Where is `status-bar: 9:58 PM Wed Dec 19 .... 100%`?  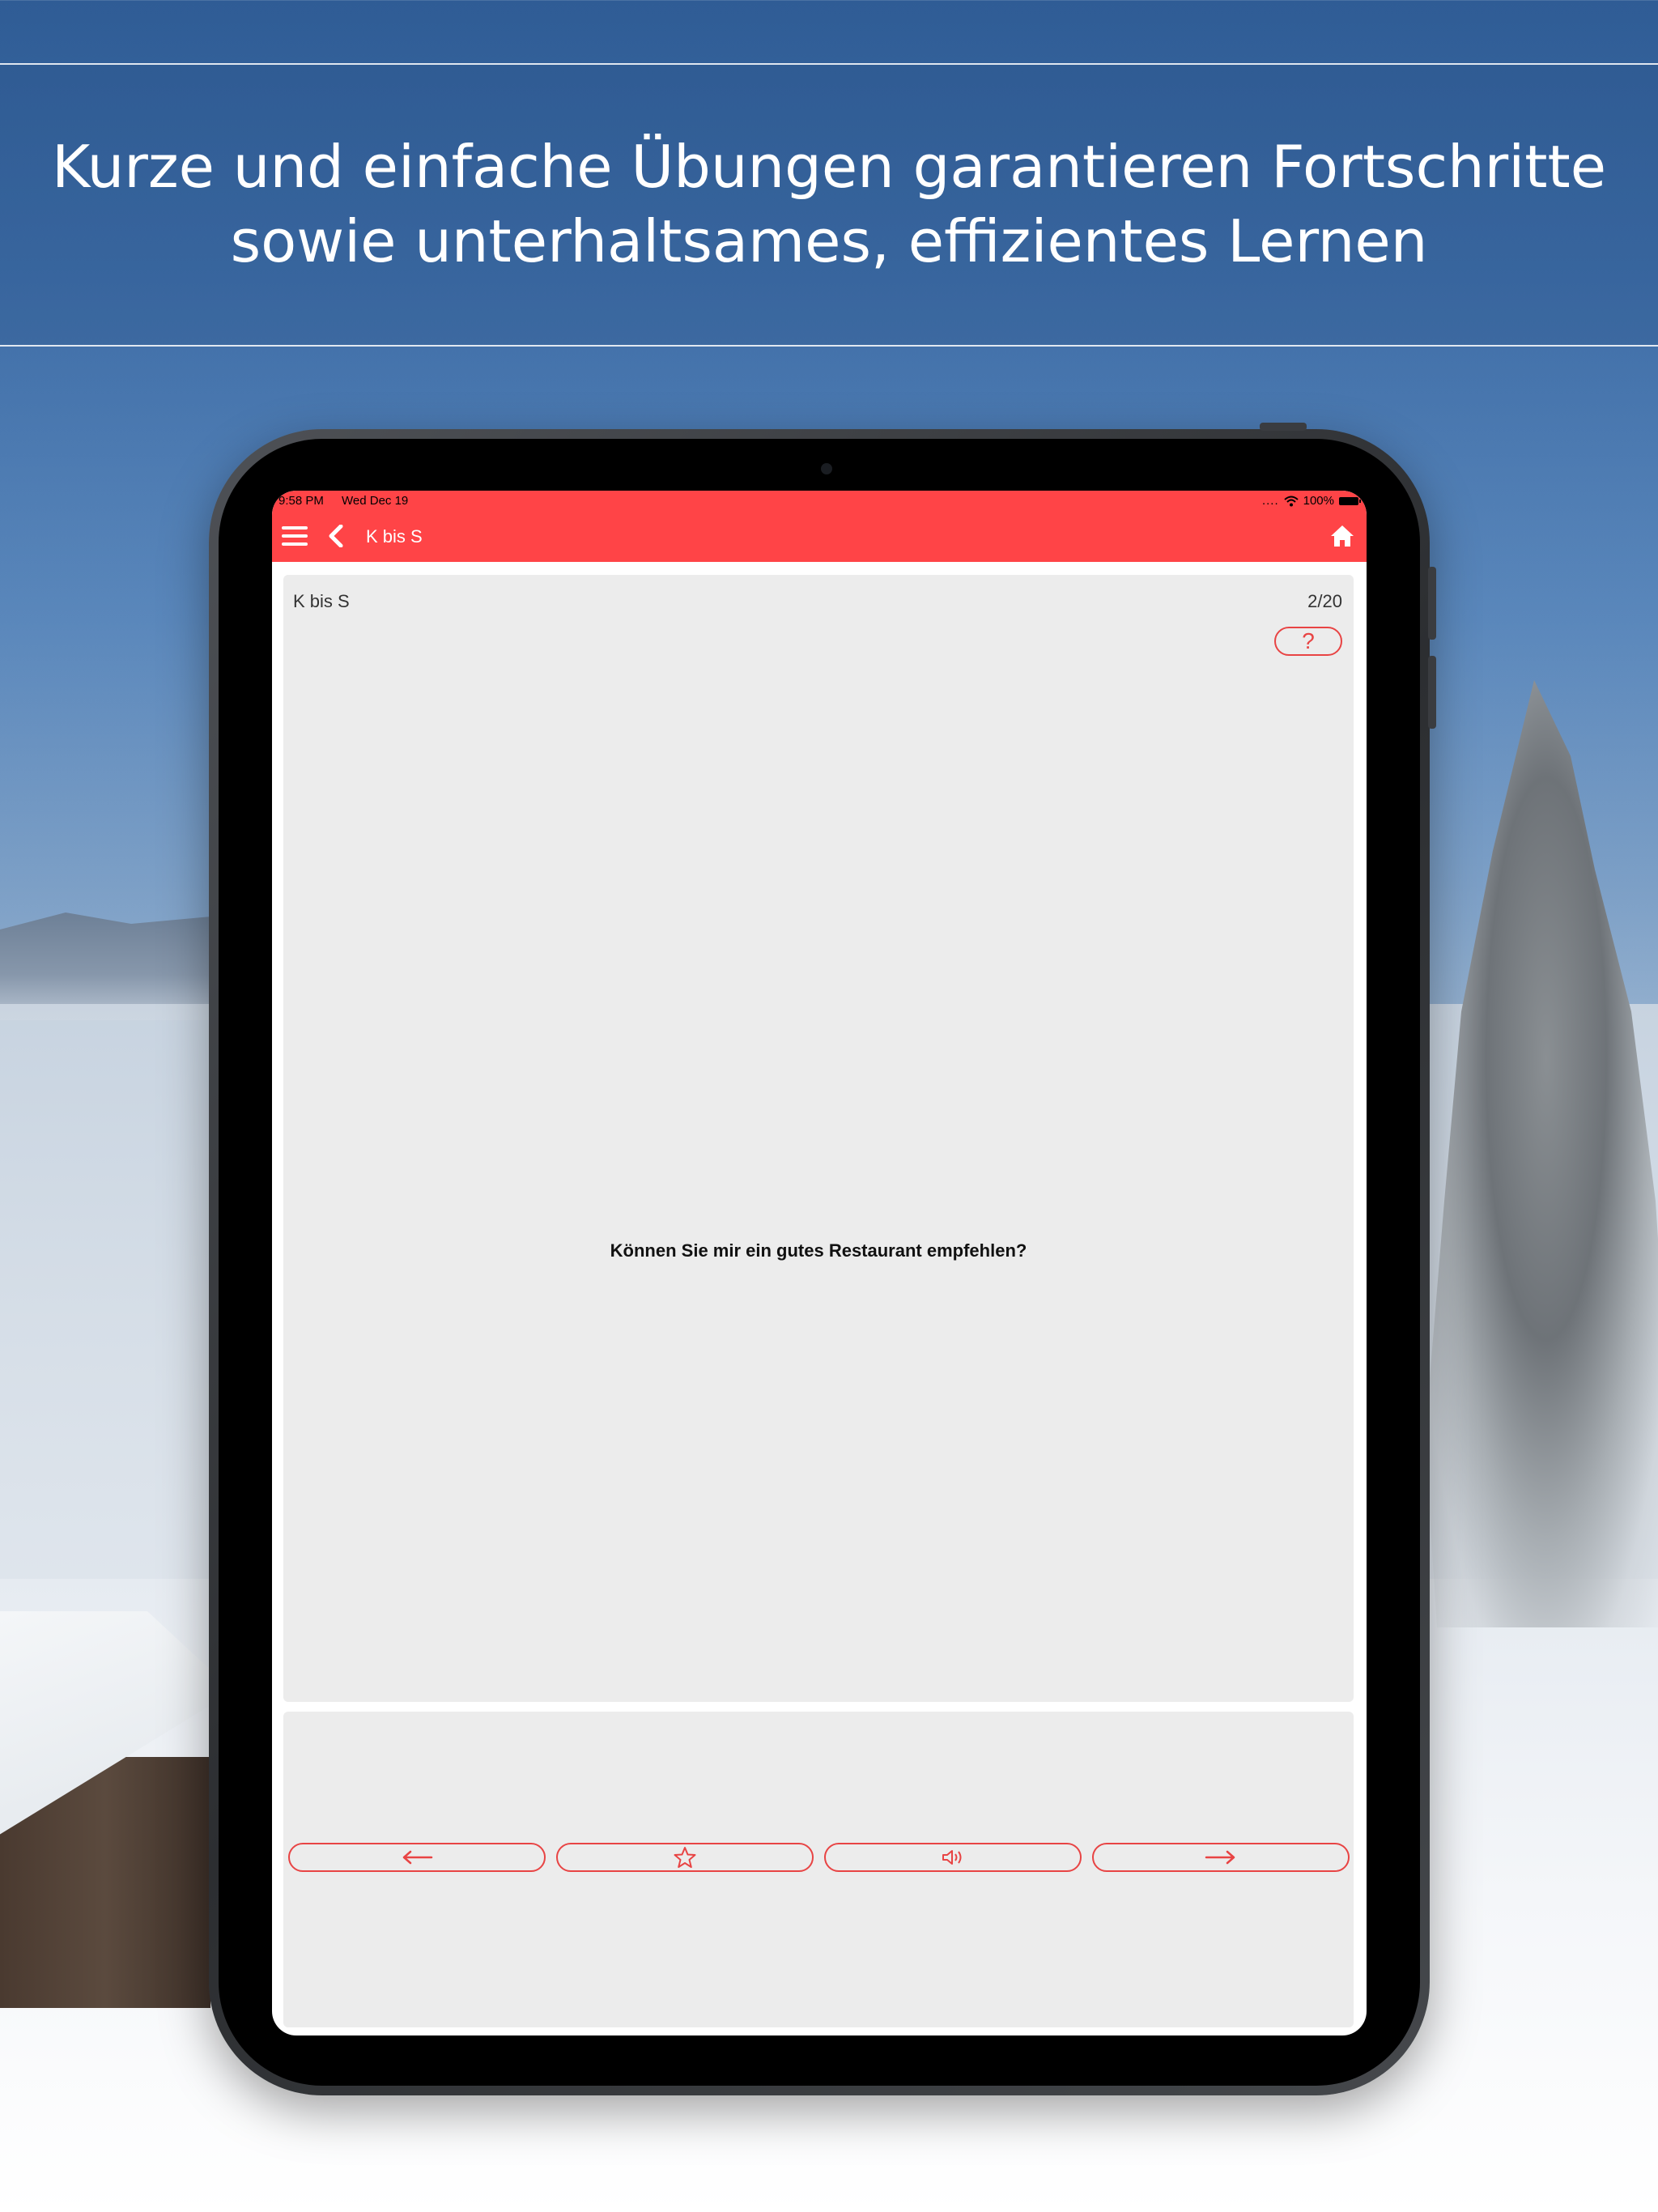 status-bar: 9:58 PM Wed Dec 19 .... 100% is located at coordinates (819, 501).